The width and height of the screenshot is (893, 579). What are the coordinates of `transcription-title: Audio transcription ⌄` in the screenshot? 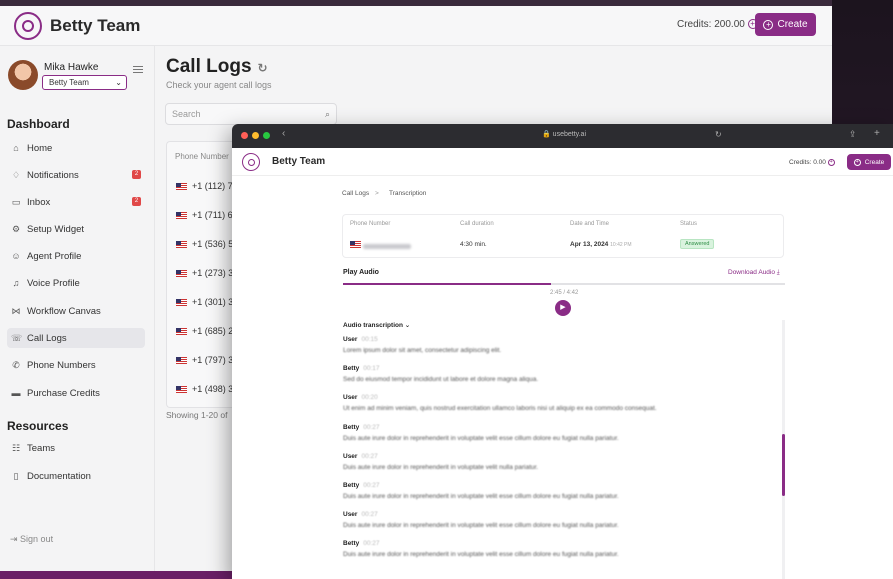 It's located at (376, 325).